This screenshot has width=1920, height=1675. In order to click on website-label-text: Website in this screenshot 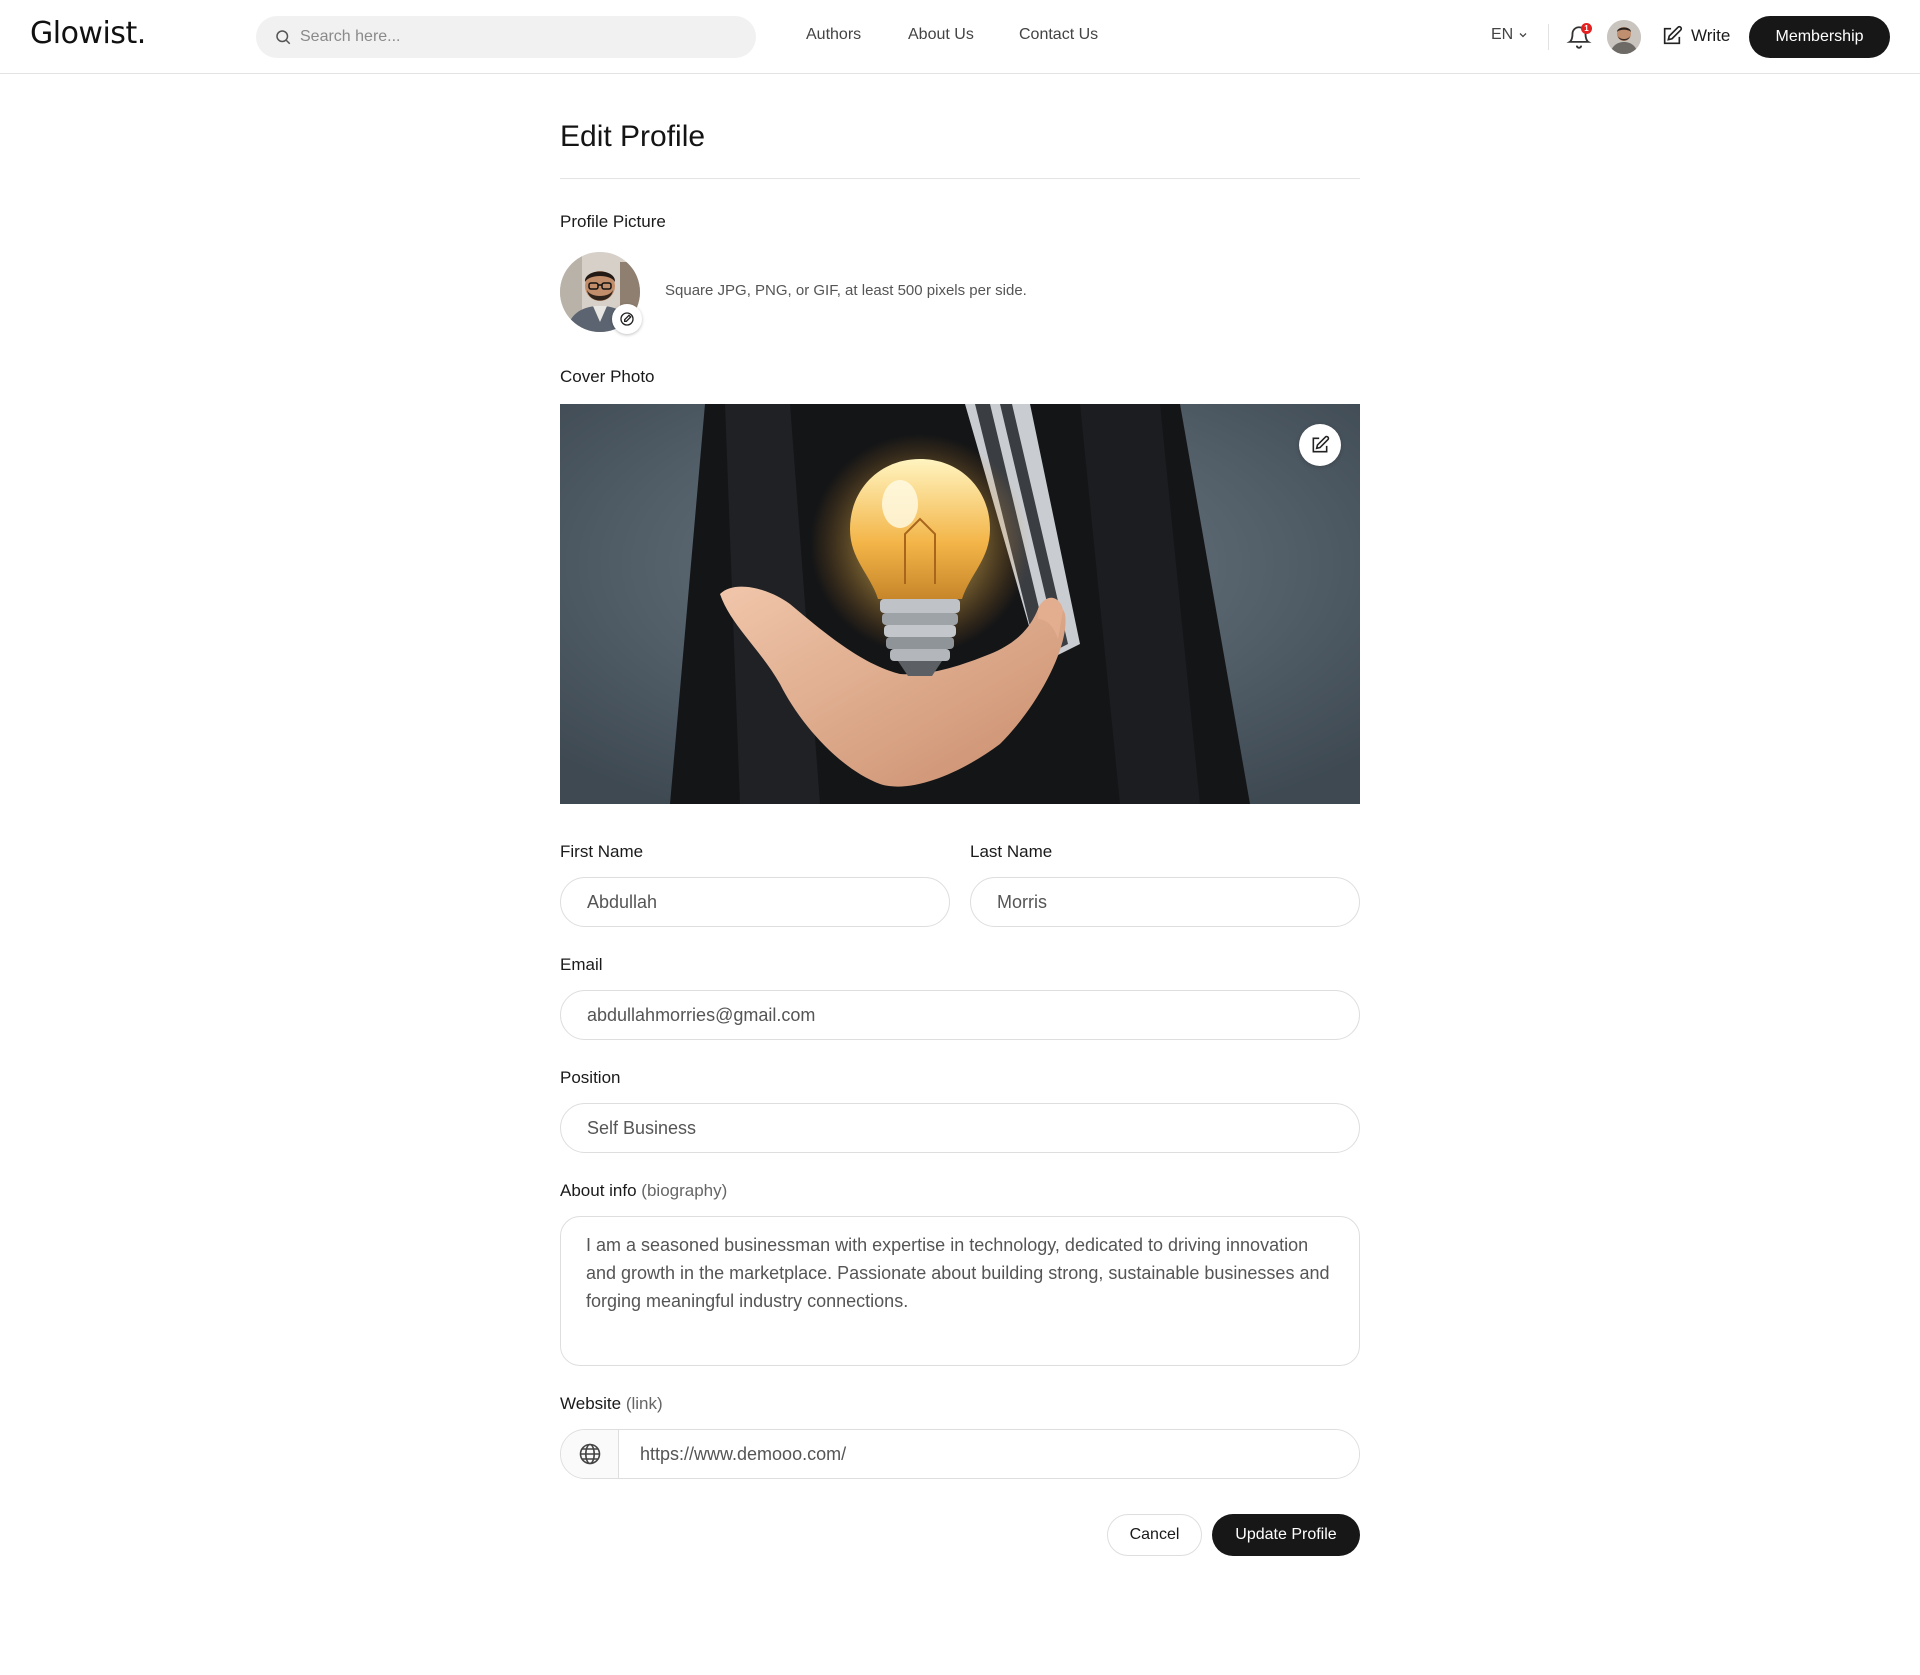, I will do `click(591, 1403)`.